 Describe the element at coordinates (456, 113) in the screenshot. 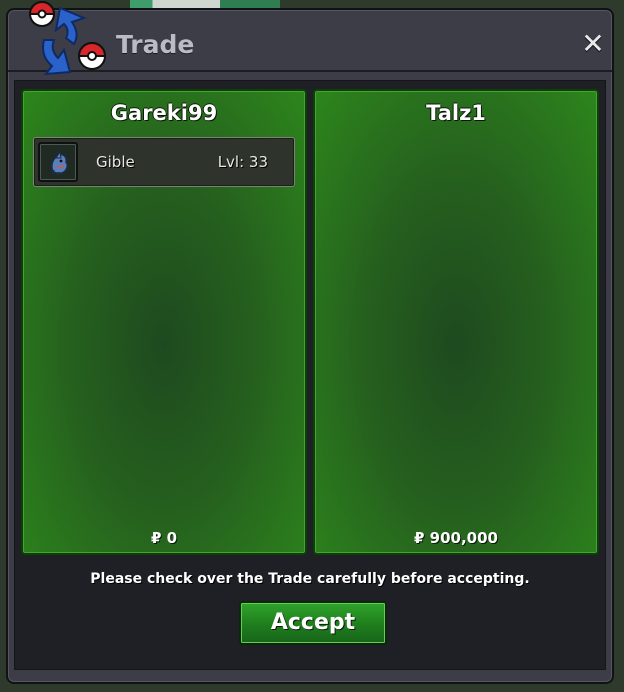

I see `right-player-name: Talz1` at that location.